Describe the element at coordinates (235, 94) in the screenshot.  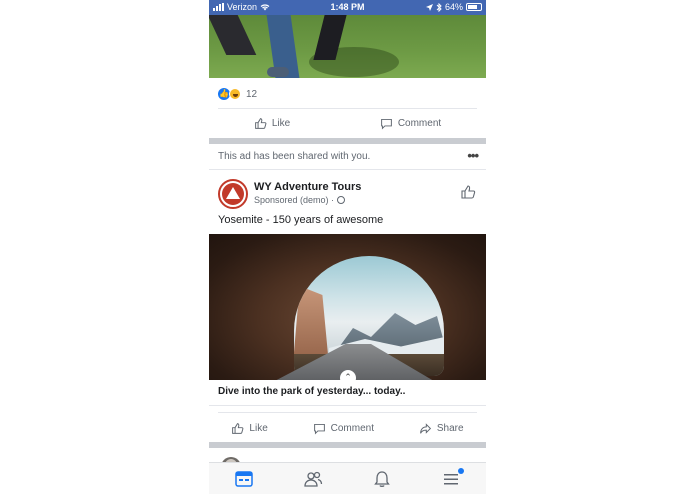
I see `haha-reaction-icon` at that location.